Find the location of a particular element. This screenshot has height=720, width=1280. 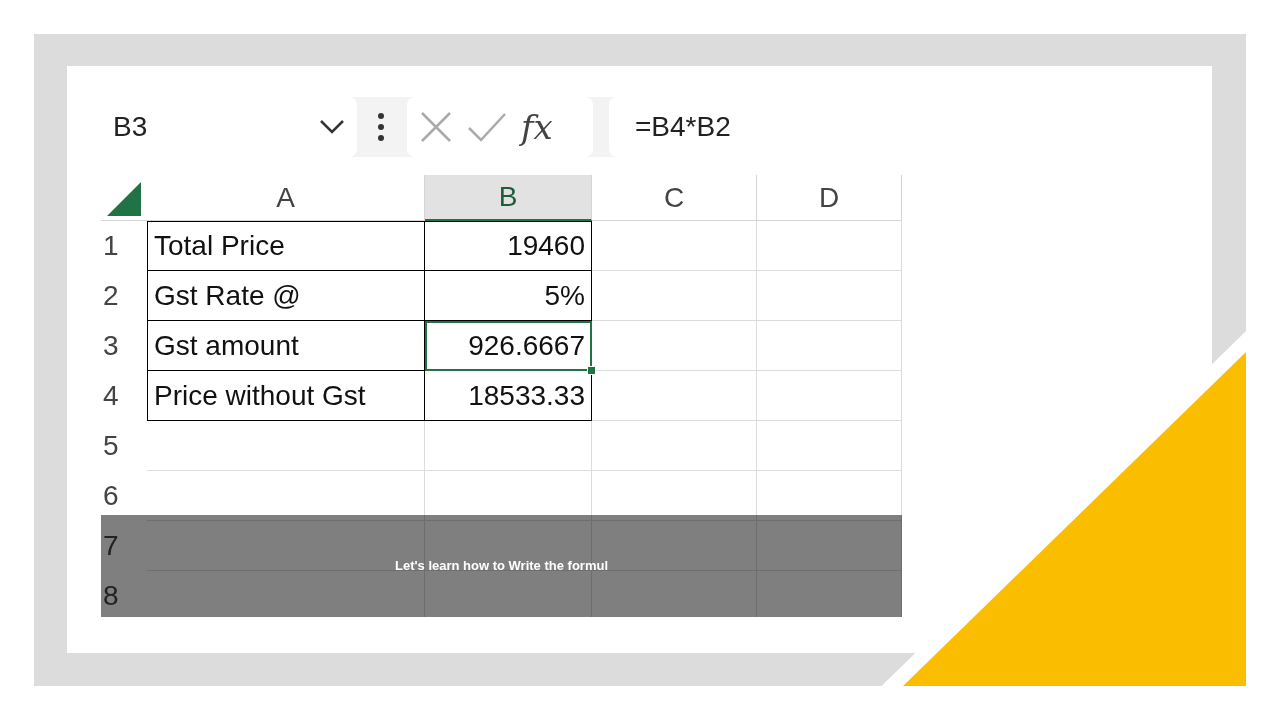

table-cell: Price without Gst is located at coordinates (286, 396).